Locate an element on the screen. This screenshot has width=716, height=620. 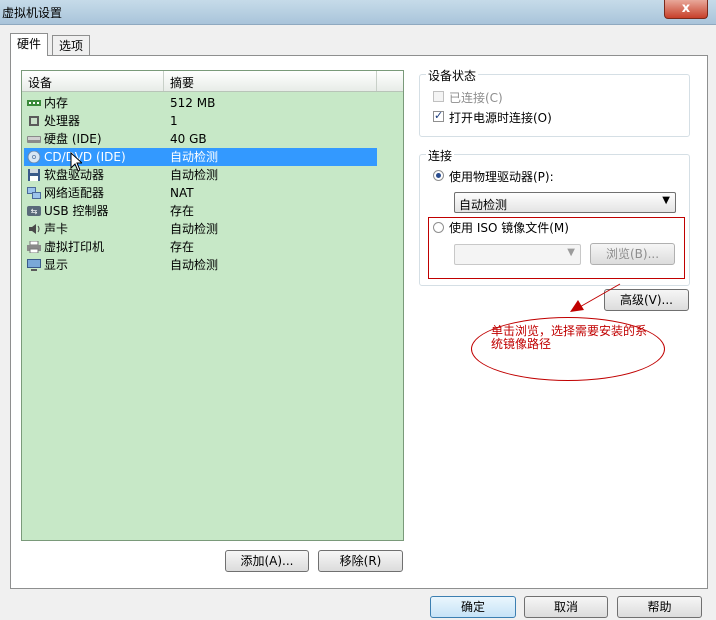
mouse-cursor-icon is located at coordinates (76, 162).